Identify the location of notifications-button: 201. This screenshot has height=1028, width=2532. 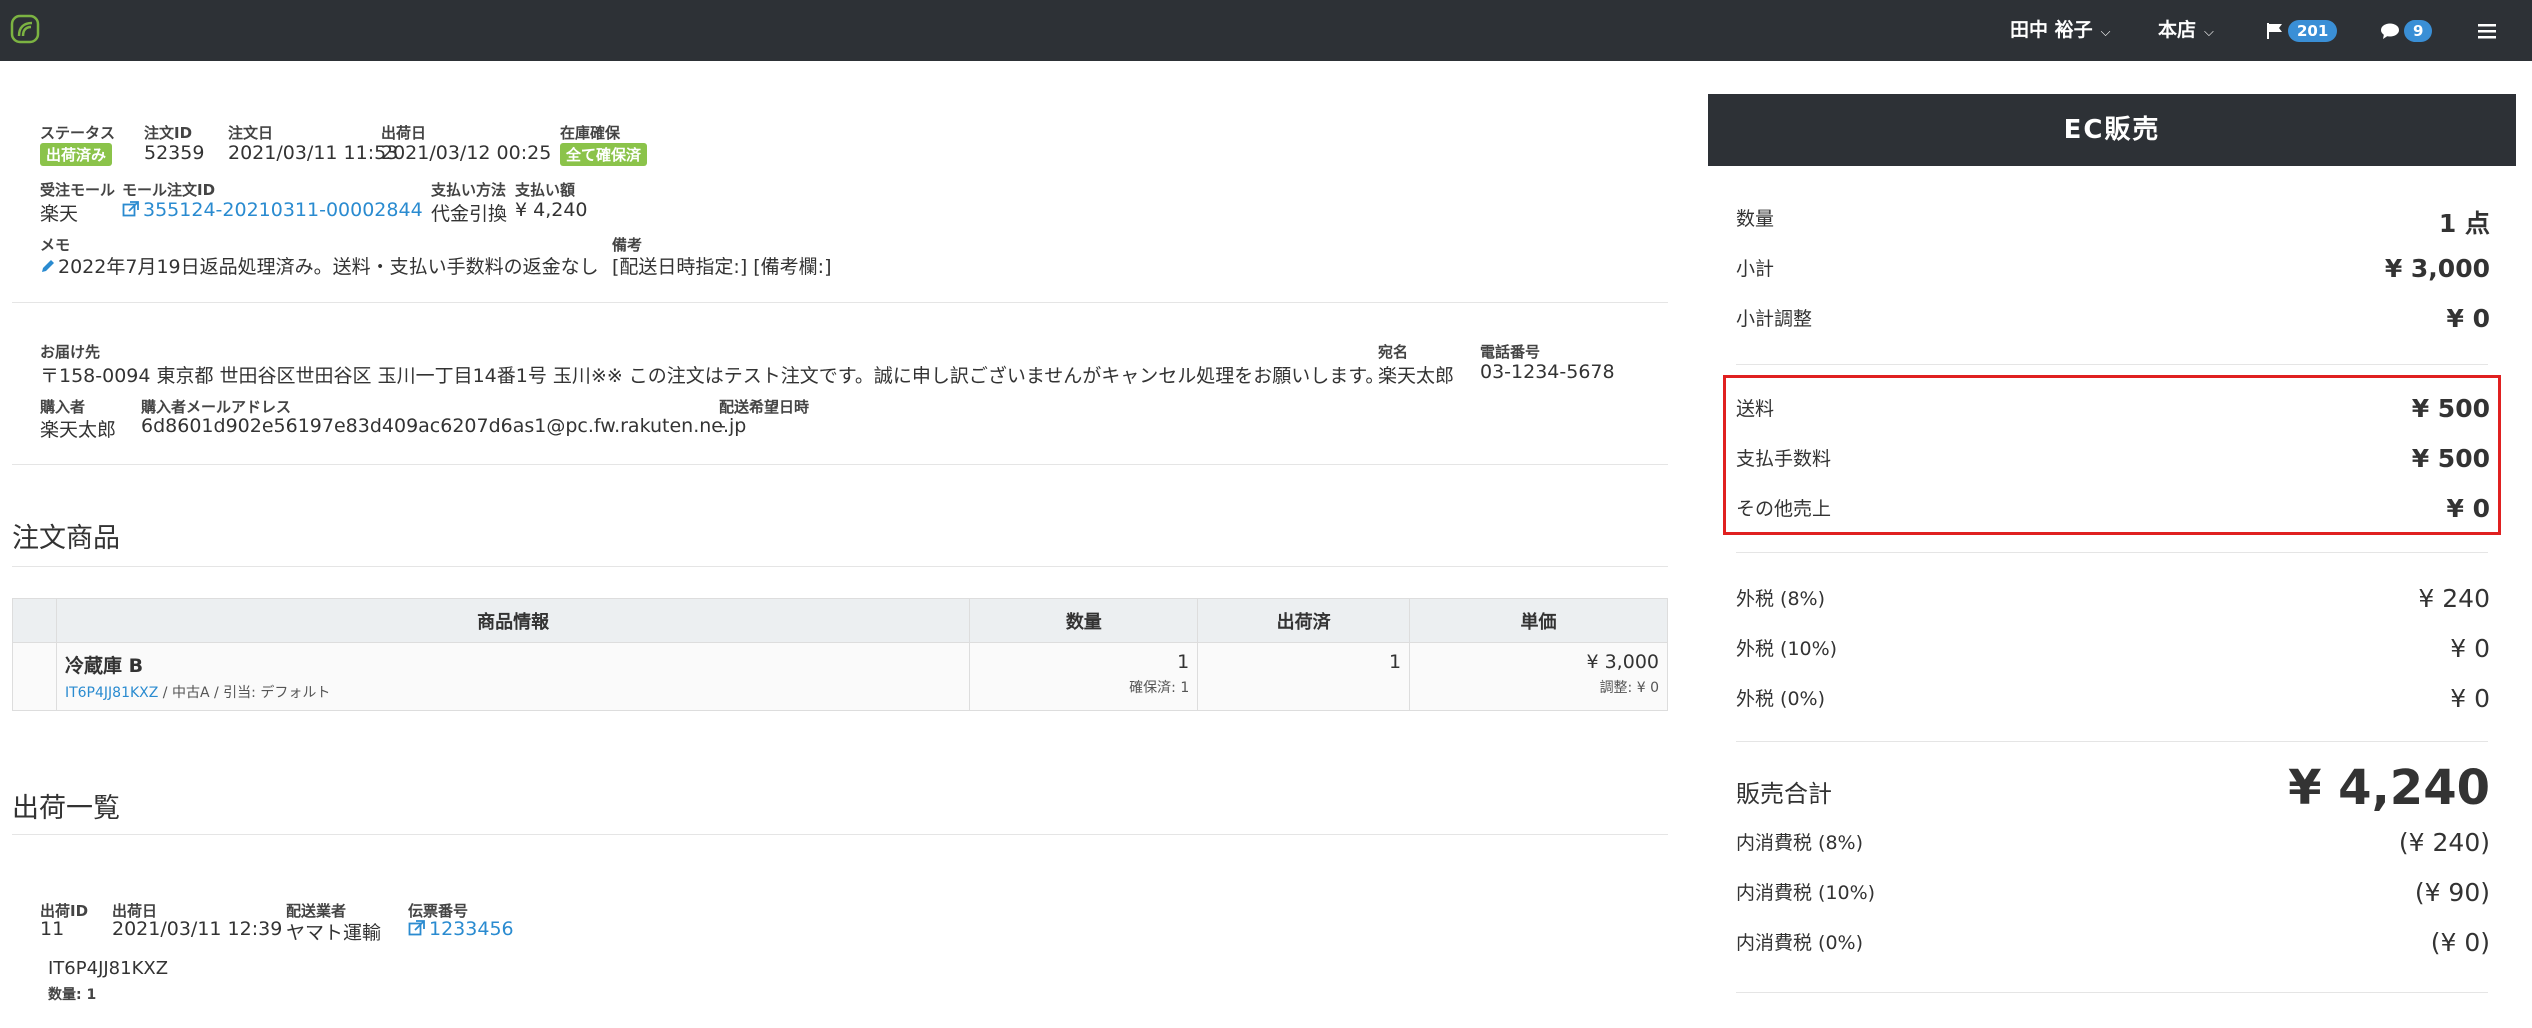
(2302, 30).